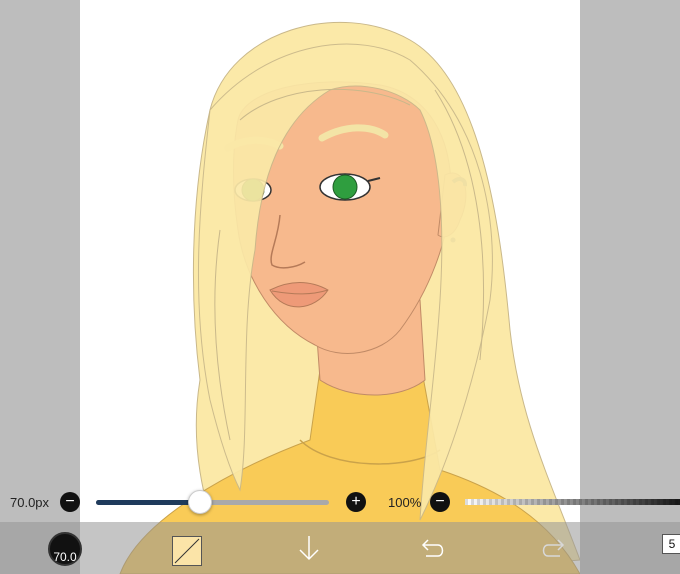  I want to click on color-picker-button, so click(187, 551).